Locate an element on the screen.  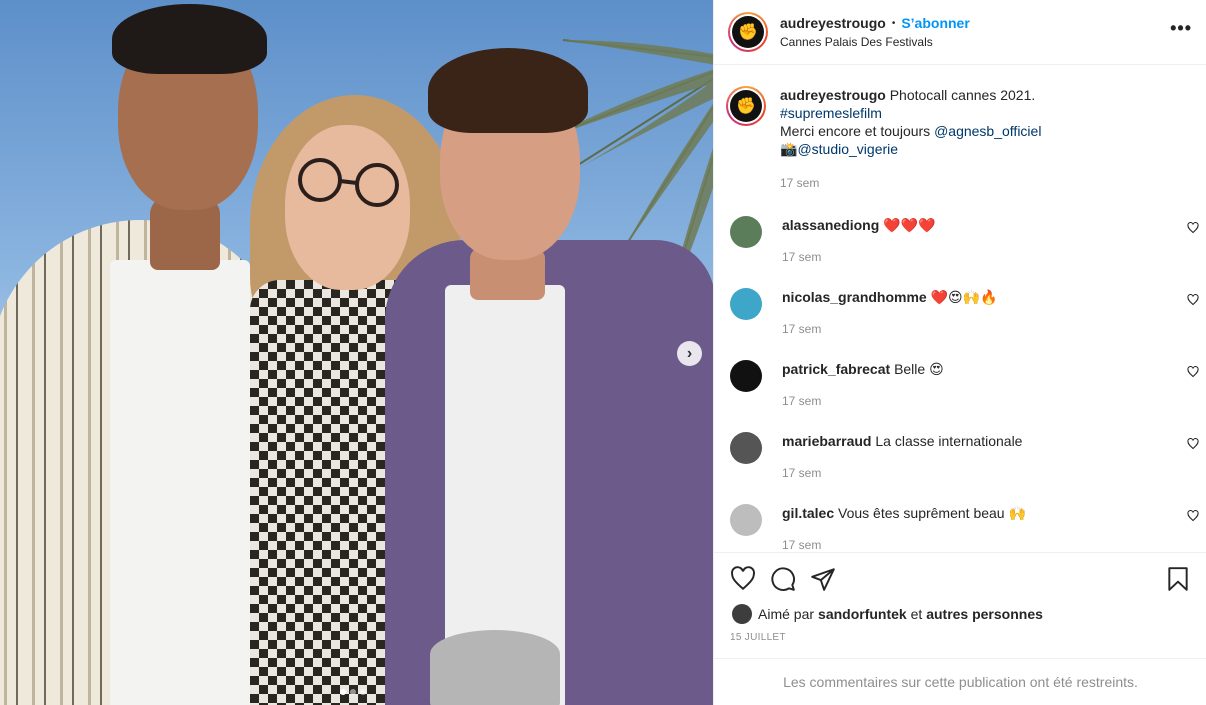
commenter-username: nicolas_grandhomme is located at coordinates (854, 297).